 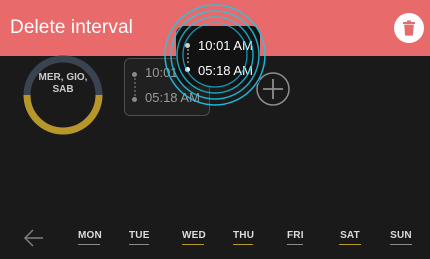 What do you see at coordinates (187, 69) in the screenshot?
I see `popup-end-dot` at bounding box center [187, 69].